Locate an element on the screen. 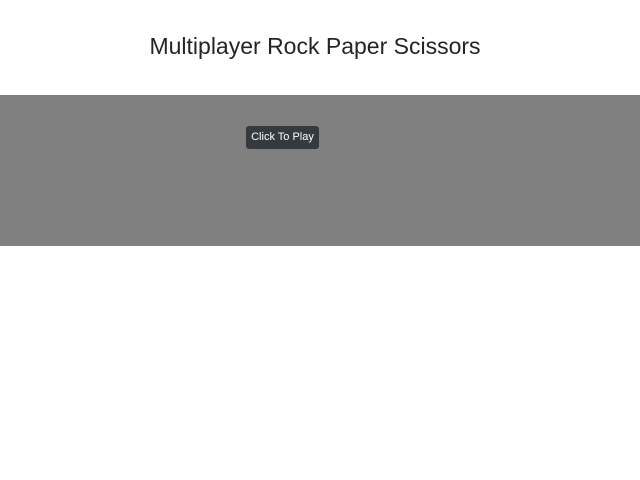  play-button: Click To Play is located at coordinates (282, 137).